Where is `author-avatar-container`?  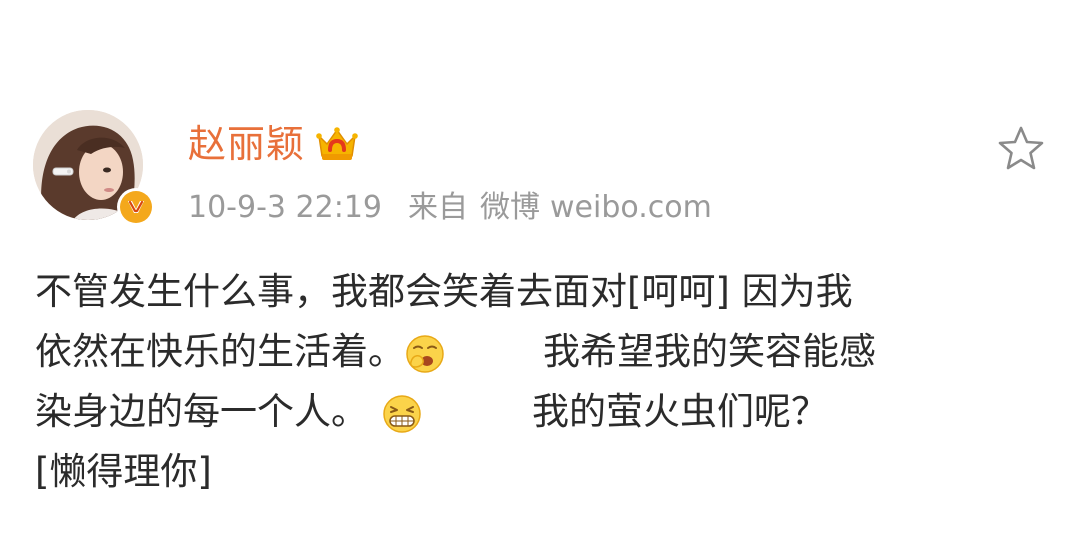 author-avatar-container is located at coordinates (94, 169).